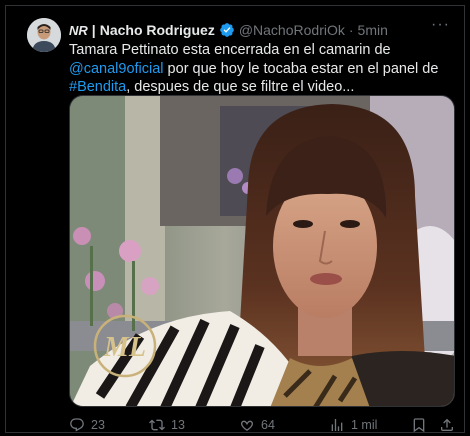 This screenshot has height=436, width=470. Describe the element at coordinates (440, 25) in the screenshot. I see `more-icon: ···` at that location.